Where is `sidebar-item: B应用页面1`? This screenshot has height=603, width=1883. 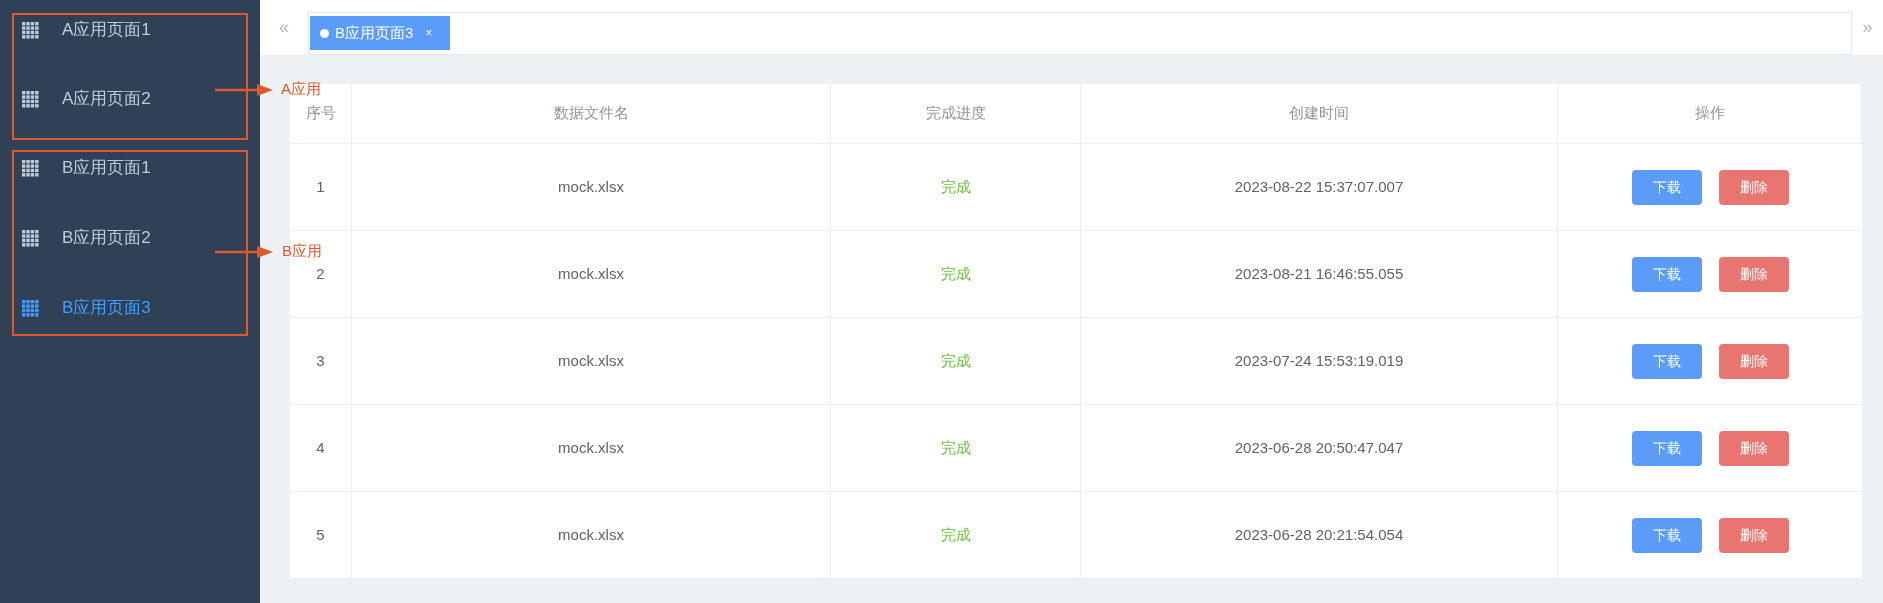 sidebar-item: B应用页面1 is located at coordinates (130, 168).